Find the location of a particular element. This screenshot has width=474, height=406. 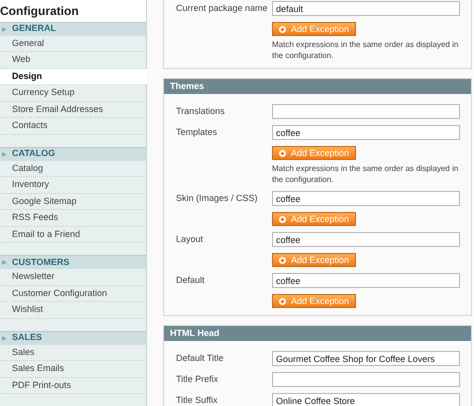

section-header: GENERAL is located at coordinates (73, 29).